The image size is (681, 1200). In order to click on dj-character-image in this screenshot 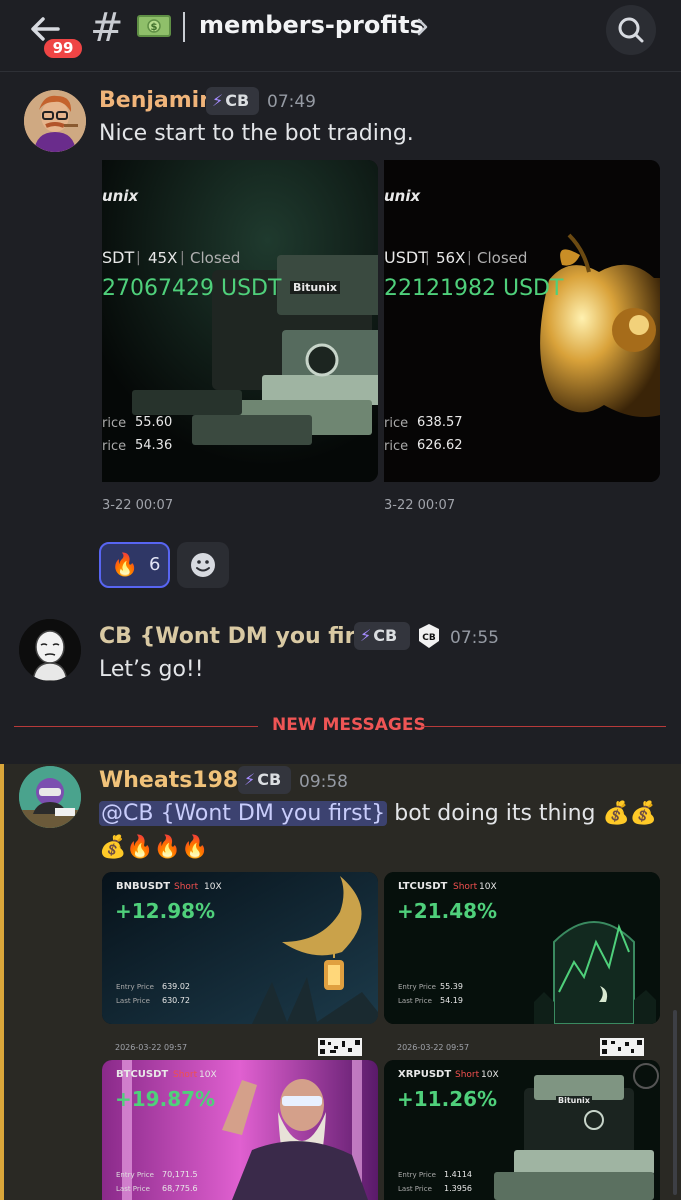, I will do `click(240, 1130)`.